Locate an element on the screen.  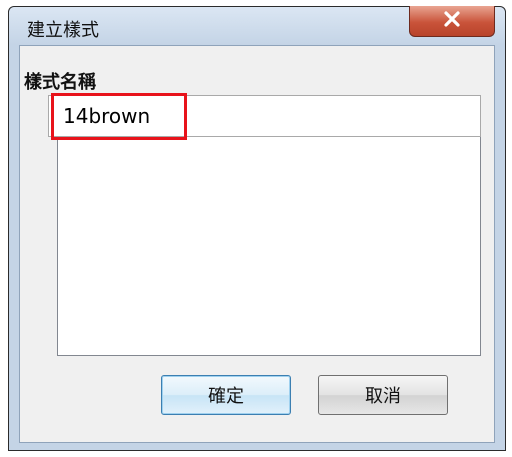
dialog-title: 建立樣式 is located at coordinates (63, 30).